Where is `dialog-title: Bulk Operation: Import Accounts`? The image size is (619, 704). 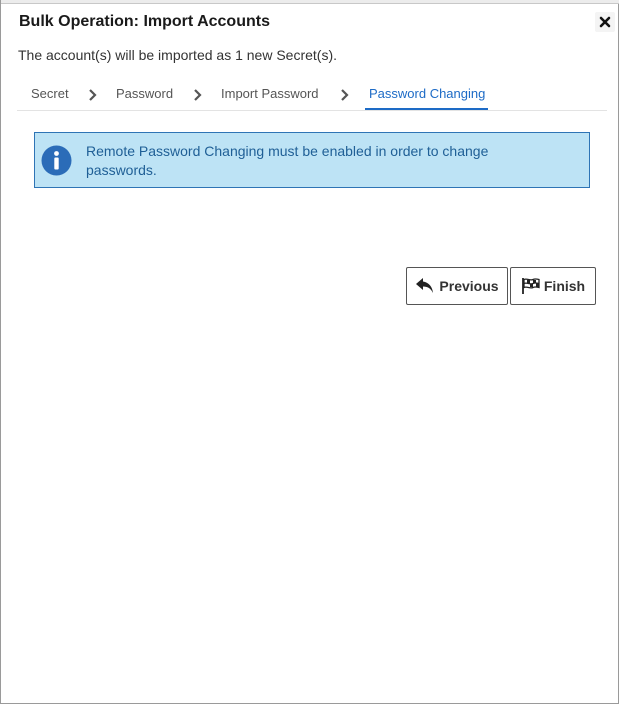
dialog-title: Bulk Operation: Import Accounts is located at coordinates (144, 21).